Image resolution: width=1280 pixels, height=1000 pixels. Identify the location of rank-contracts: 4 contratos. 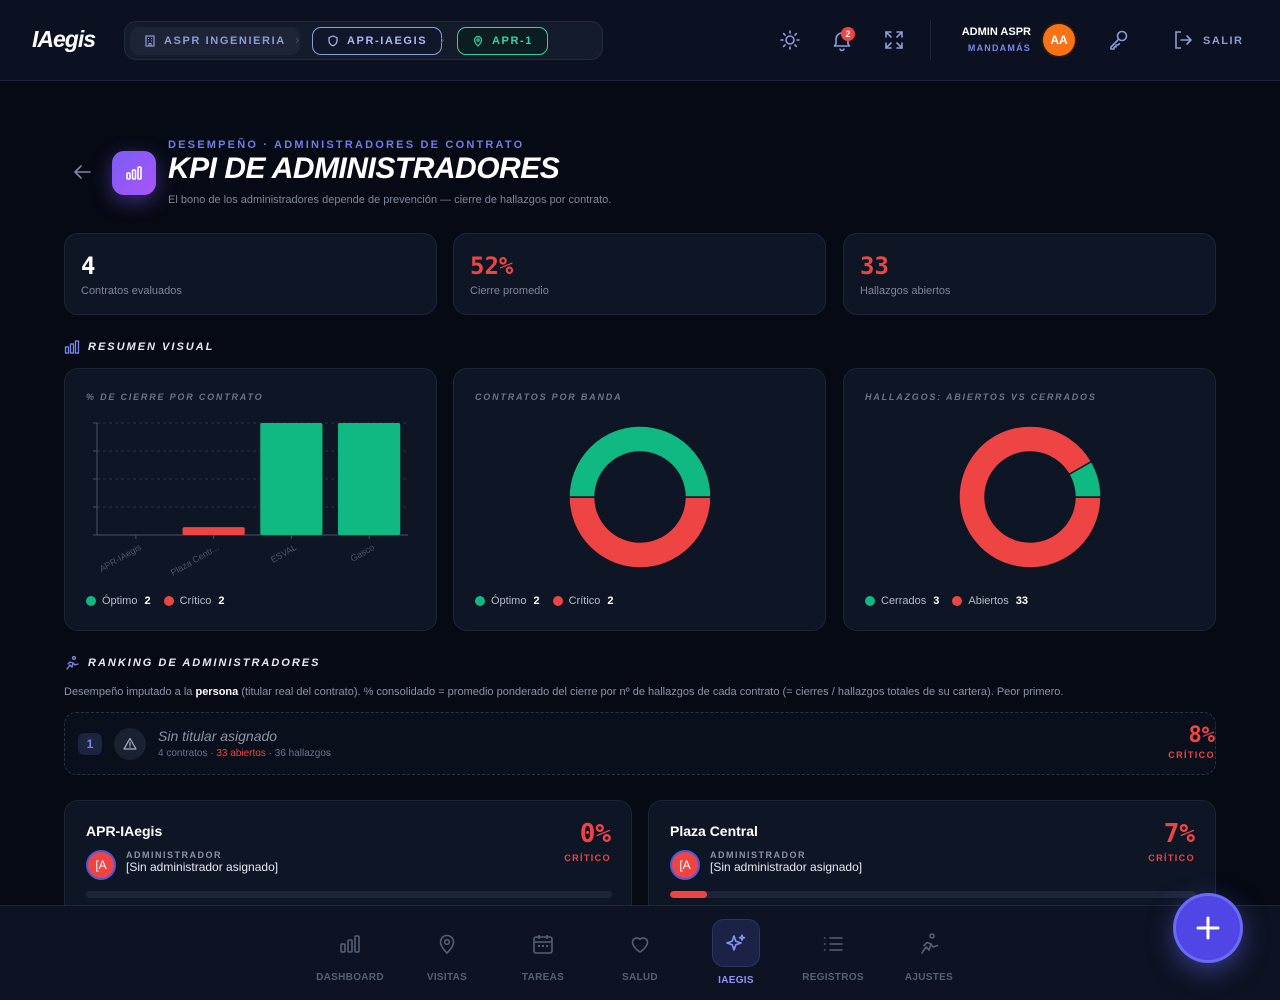
(183, 753).